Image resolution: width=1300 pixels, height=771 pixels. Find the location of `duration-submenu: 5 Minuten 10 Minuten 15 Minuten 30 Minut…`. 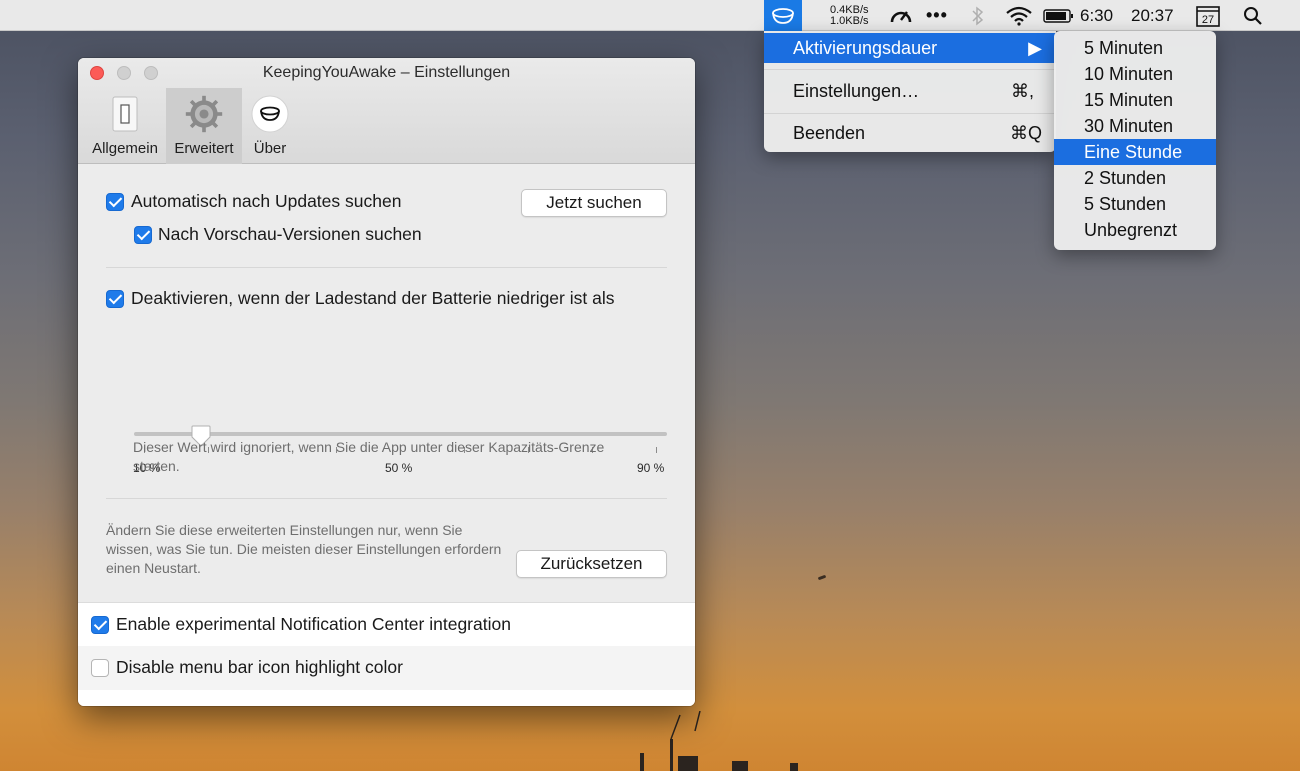

duration-submenu: 5 Minuten 10 Minuten 15 Minuten 30 Minut… is located at coordinates (1135, 140).